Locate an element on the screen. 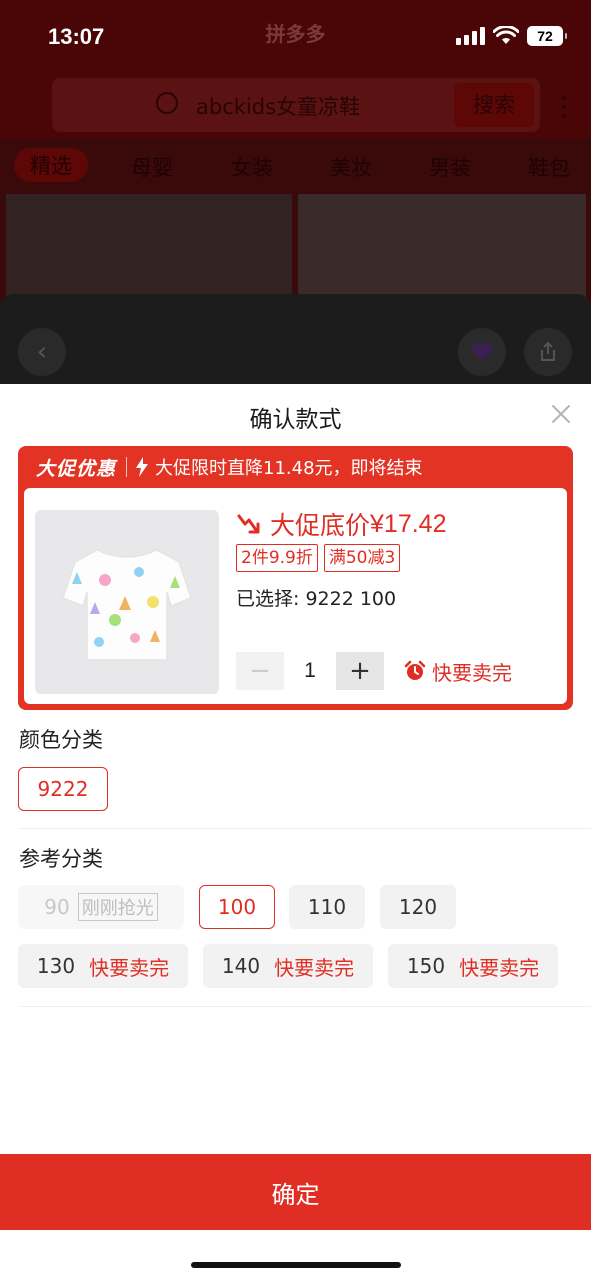  color-option-9222: 9222 is located at coordinates (63, 789).